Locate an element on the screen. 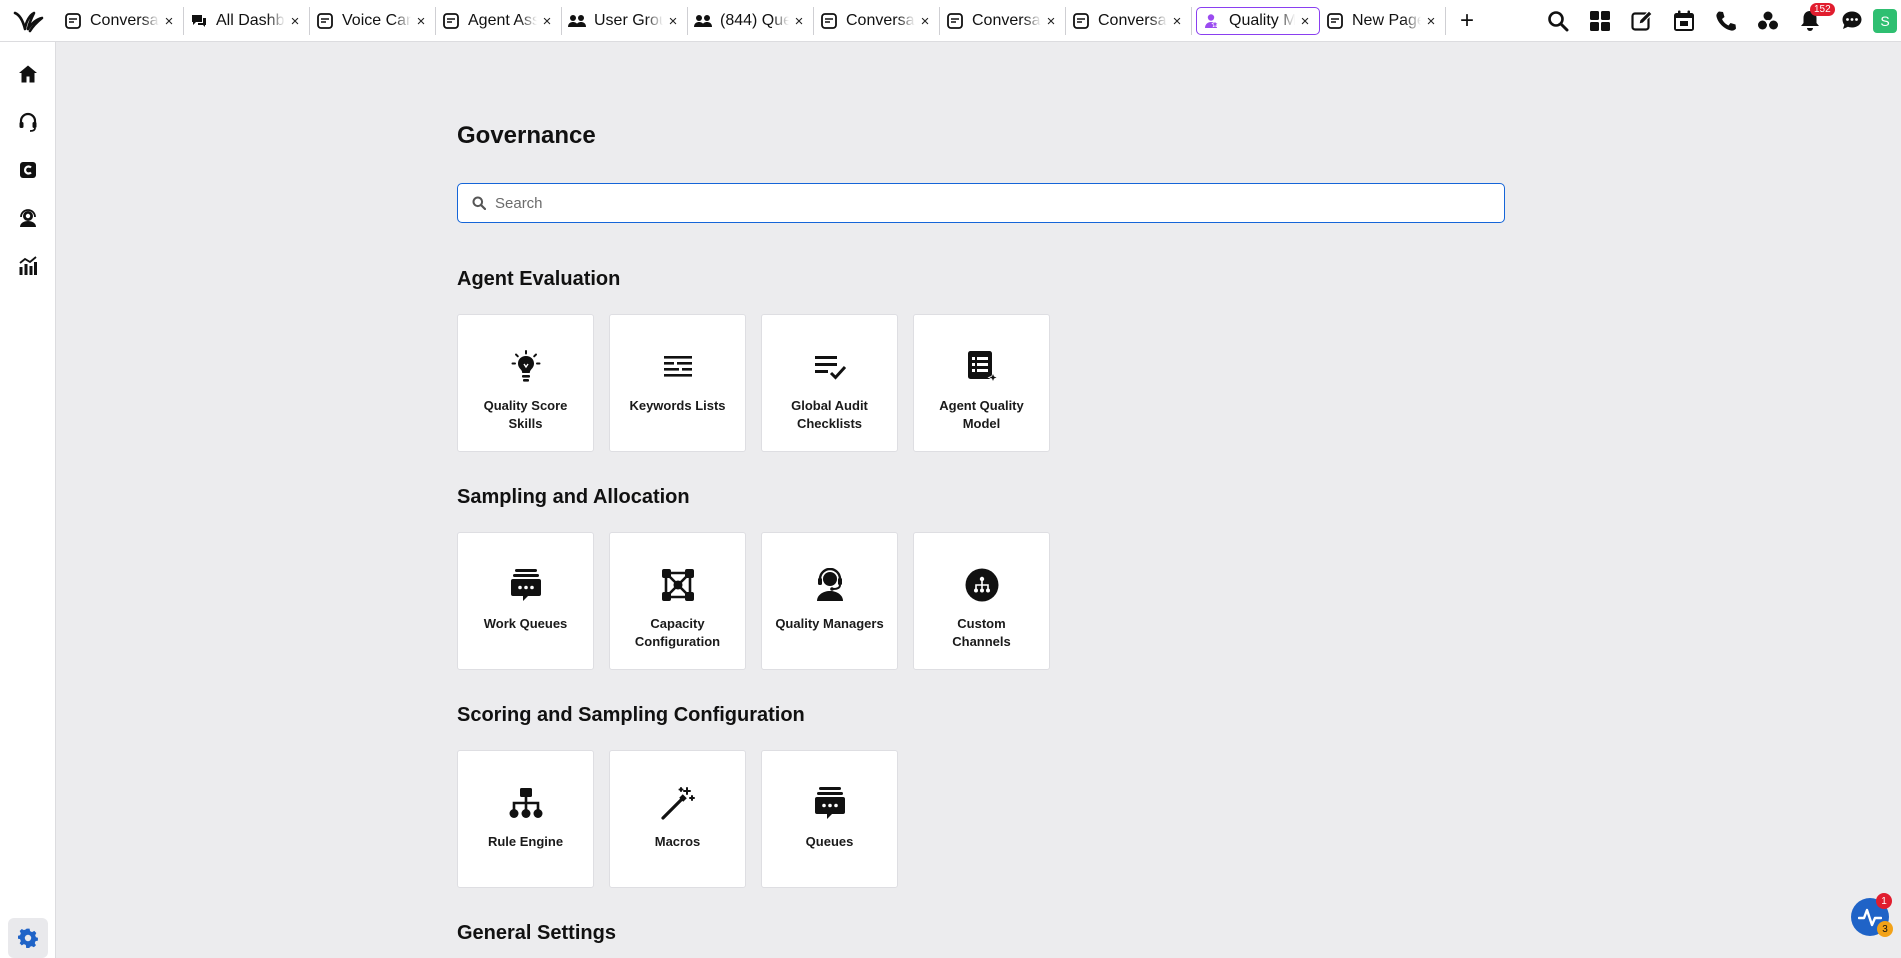 Image resolution: width=1901 pixels, height=958 pixels. card-label: Macros is located at coordinates (677, 841).